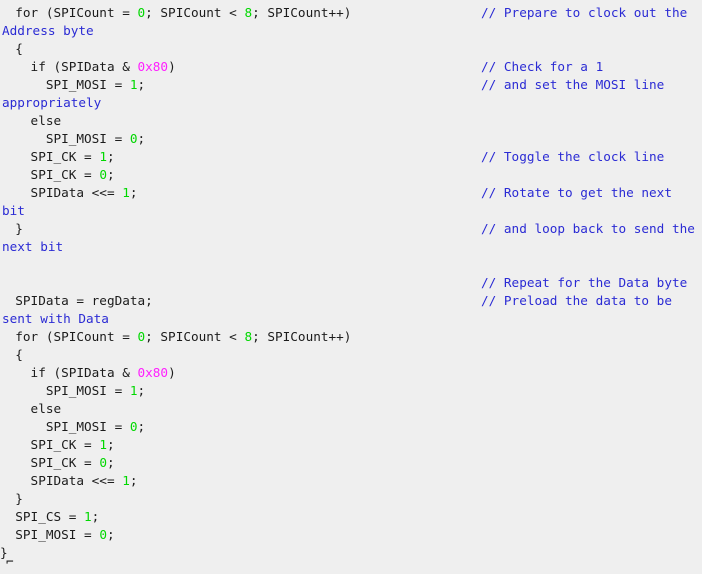 The height and width of the screenshot is (574, 702). What do you see at coordinates (351, 157) in the screenshot?
I see `code-line: SPI_CK = 1; // Toggle the clock line` at bounding box center [351, 157].